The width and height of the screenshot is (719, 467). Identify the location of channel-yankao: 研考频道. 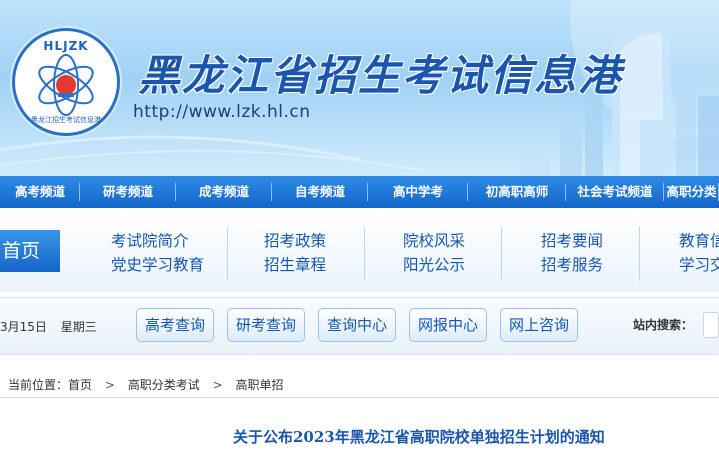
(128, 192).